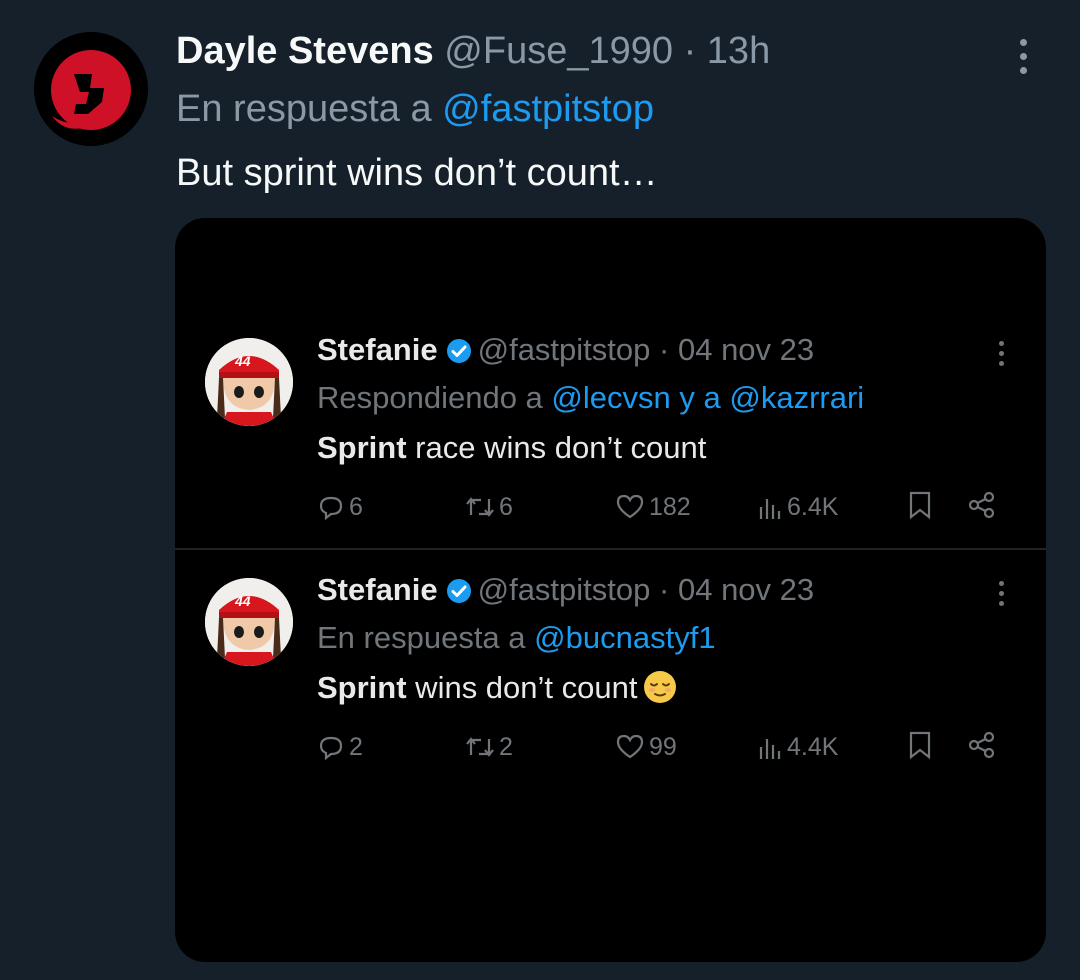 This screenshot has width=1080, height=980. I want to click on reply-count: 2, so click(356, 747).